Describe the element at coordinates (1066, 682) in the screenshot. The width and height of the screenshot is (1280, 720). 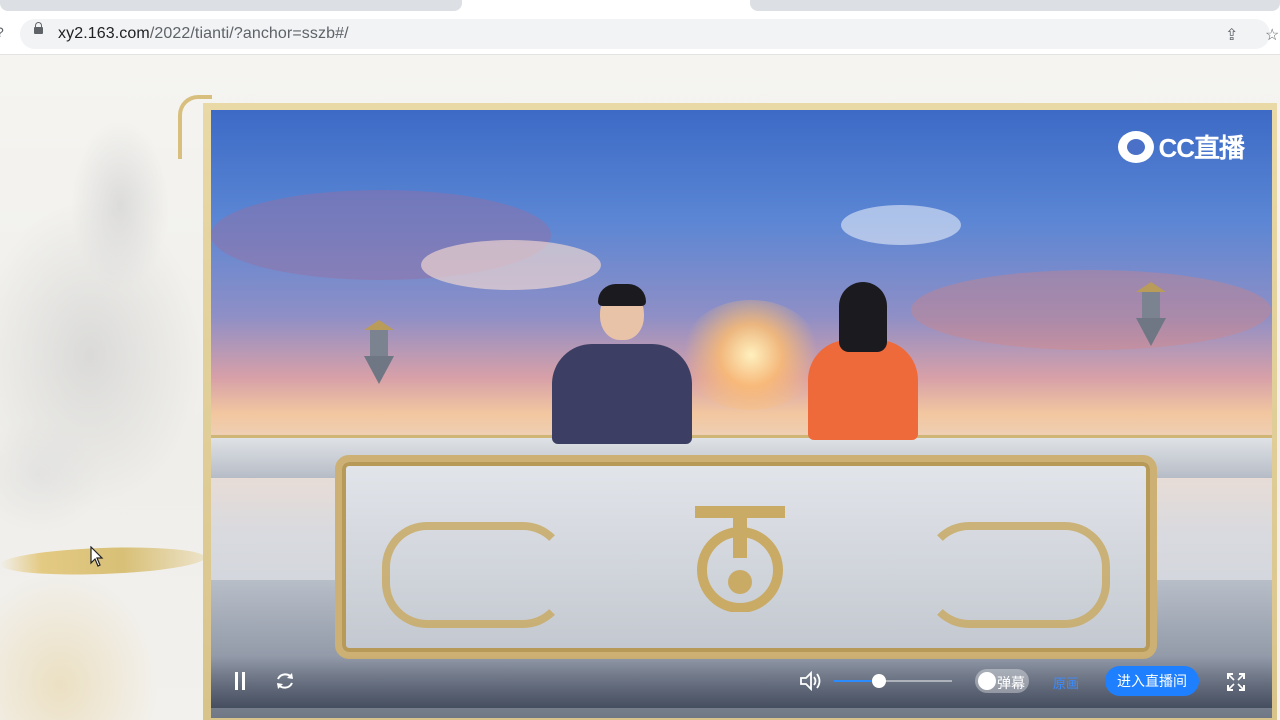
I see `quality-selector: 原画` at that location.